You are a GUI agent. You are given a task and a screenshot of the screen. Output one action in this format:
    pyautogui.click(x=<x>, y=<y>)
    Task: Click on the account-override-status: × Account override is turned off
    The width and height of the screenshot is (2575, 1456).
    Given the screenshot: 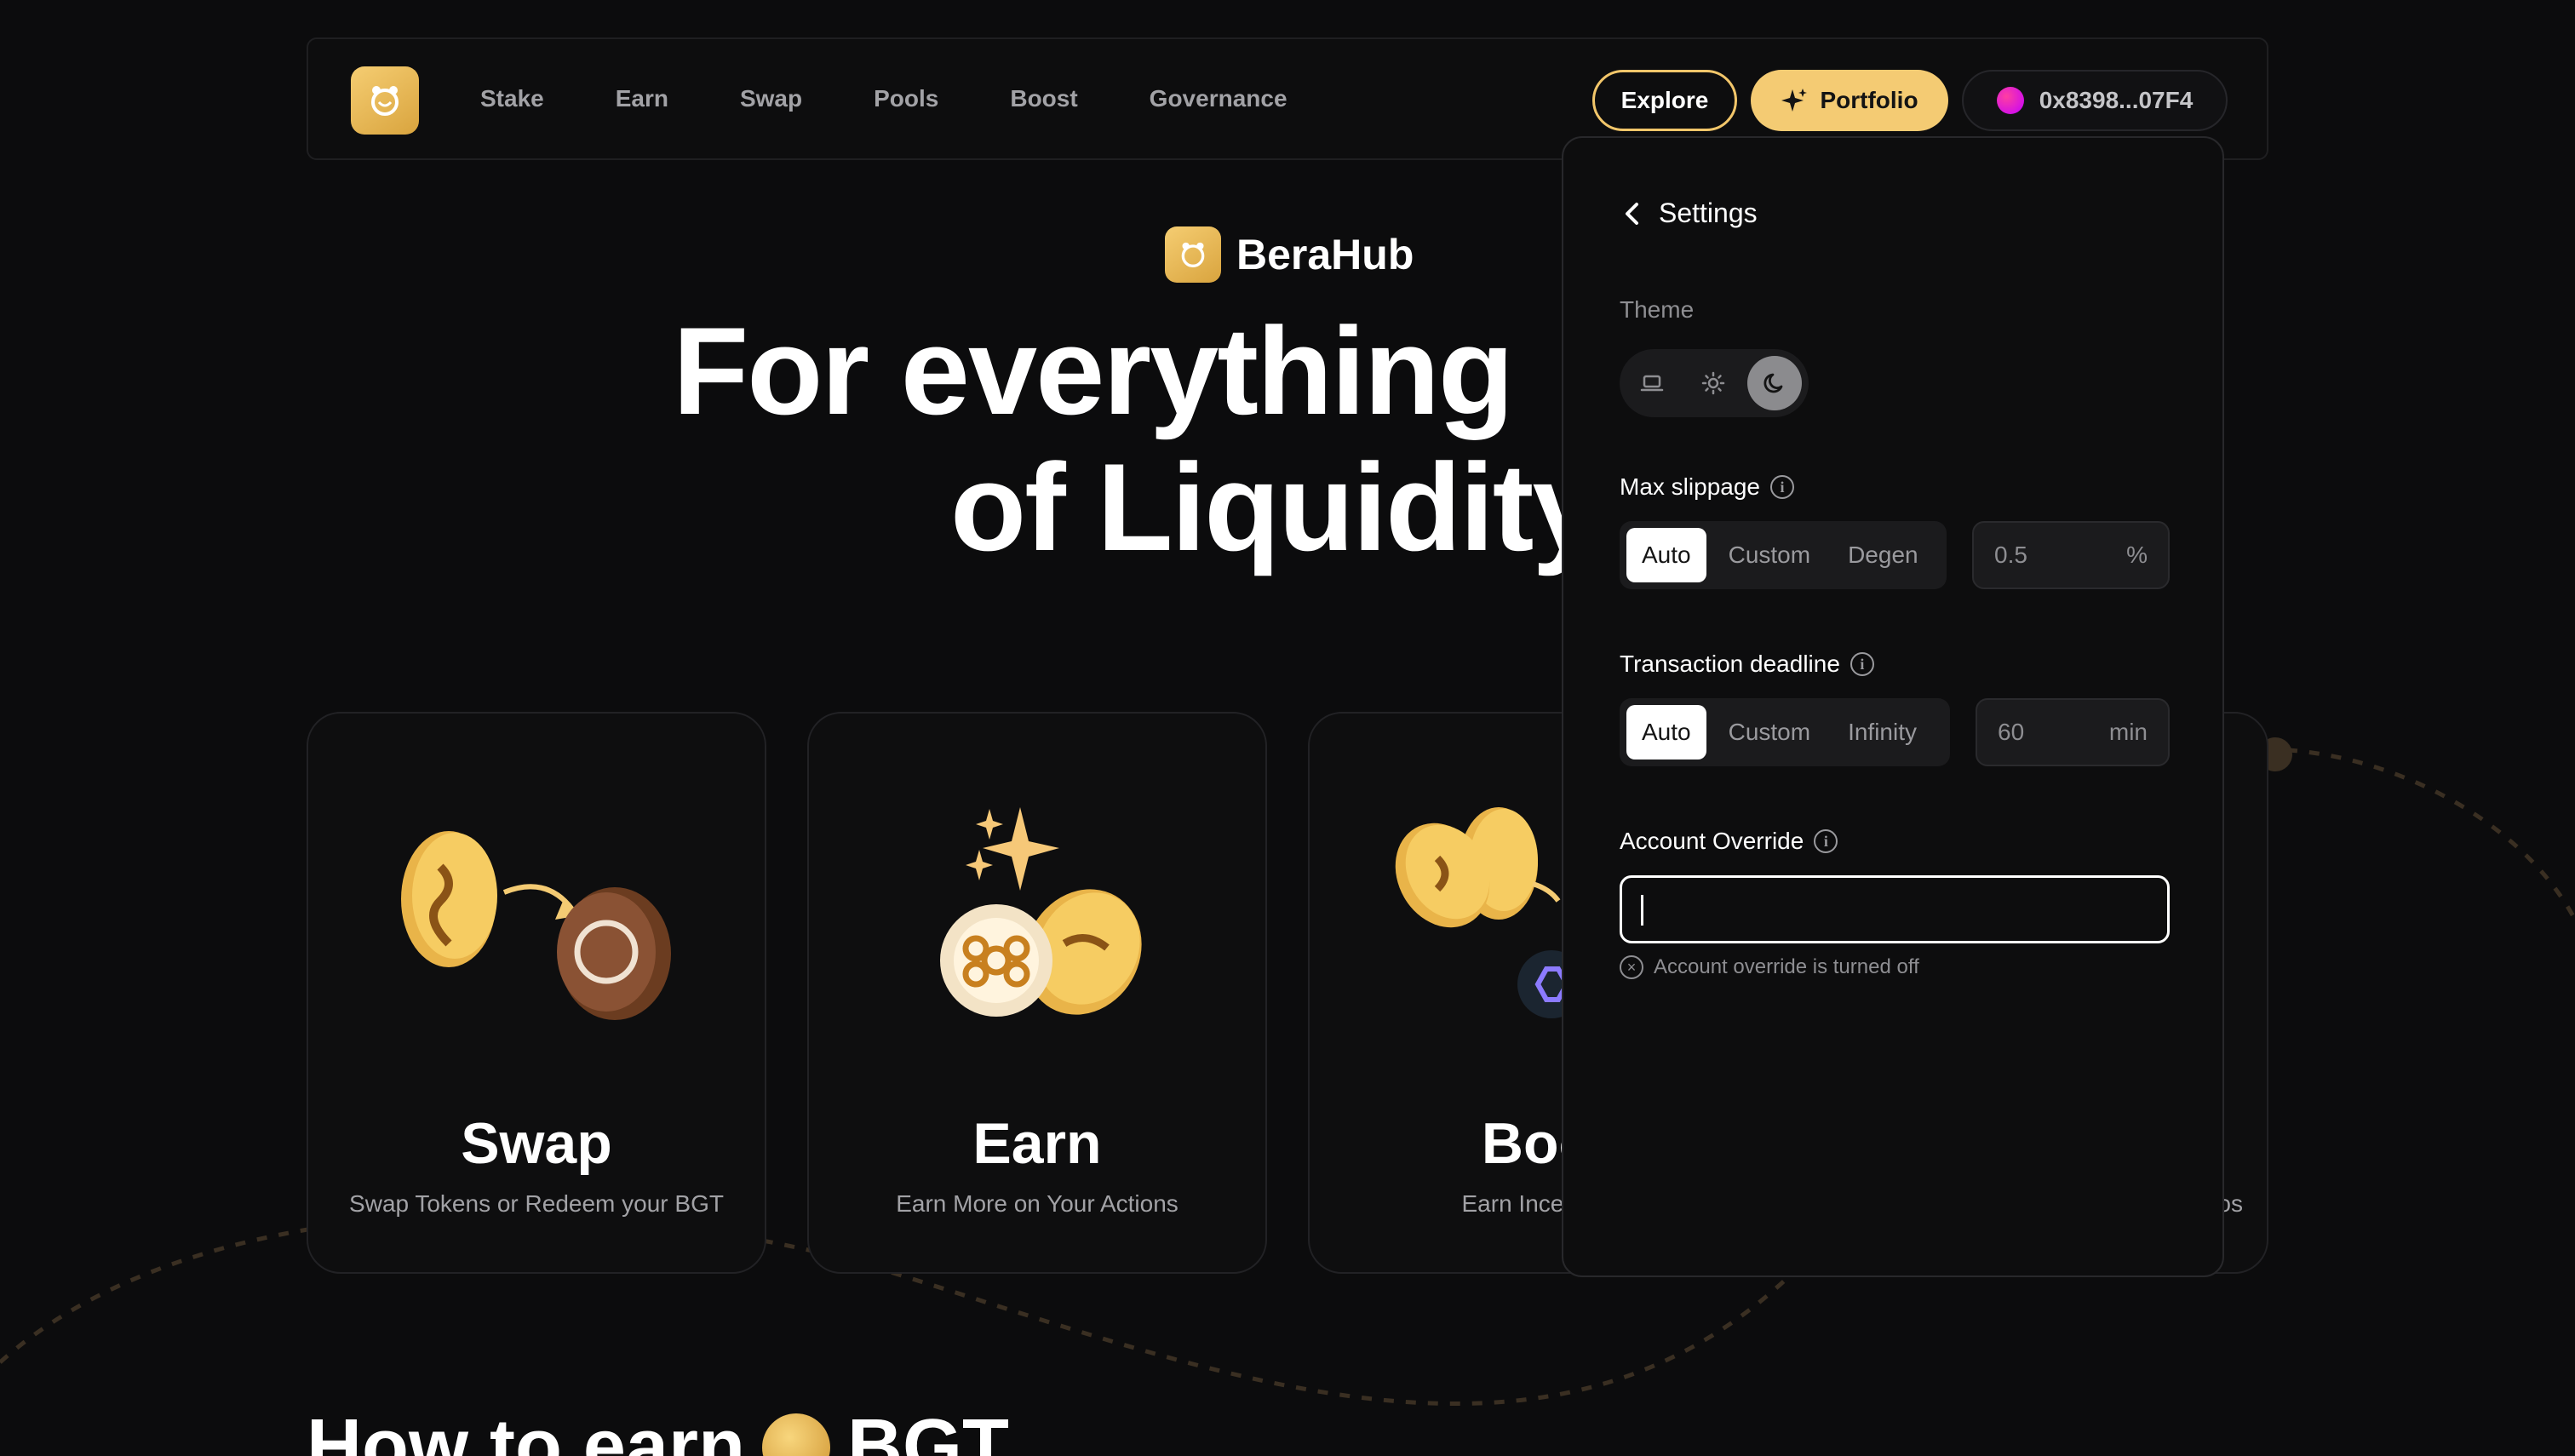 What is the action you would take?
    pyautogui.click(x=1769, y=967)
    